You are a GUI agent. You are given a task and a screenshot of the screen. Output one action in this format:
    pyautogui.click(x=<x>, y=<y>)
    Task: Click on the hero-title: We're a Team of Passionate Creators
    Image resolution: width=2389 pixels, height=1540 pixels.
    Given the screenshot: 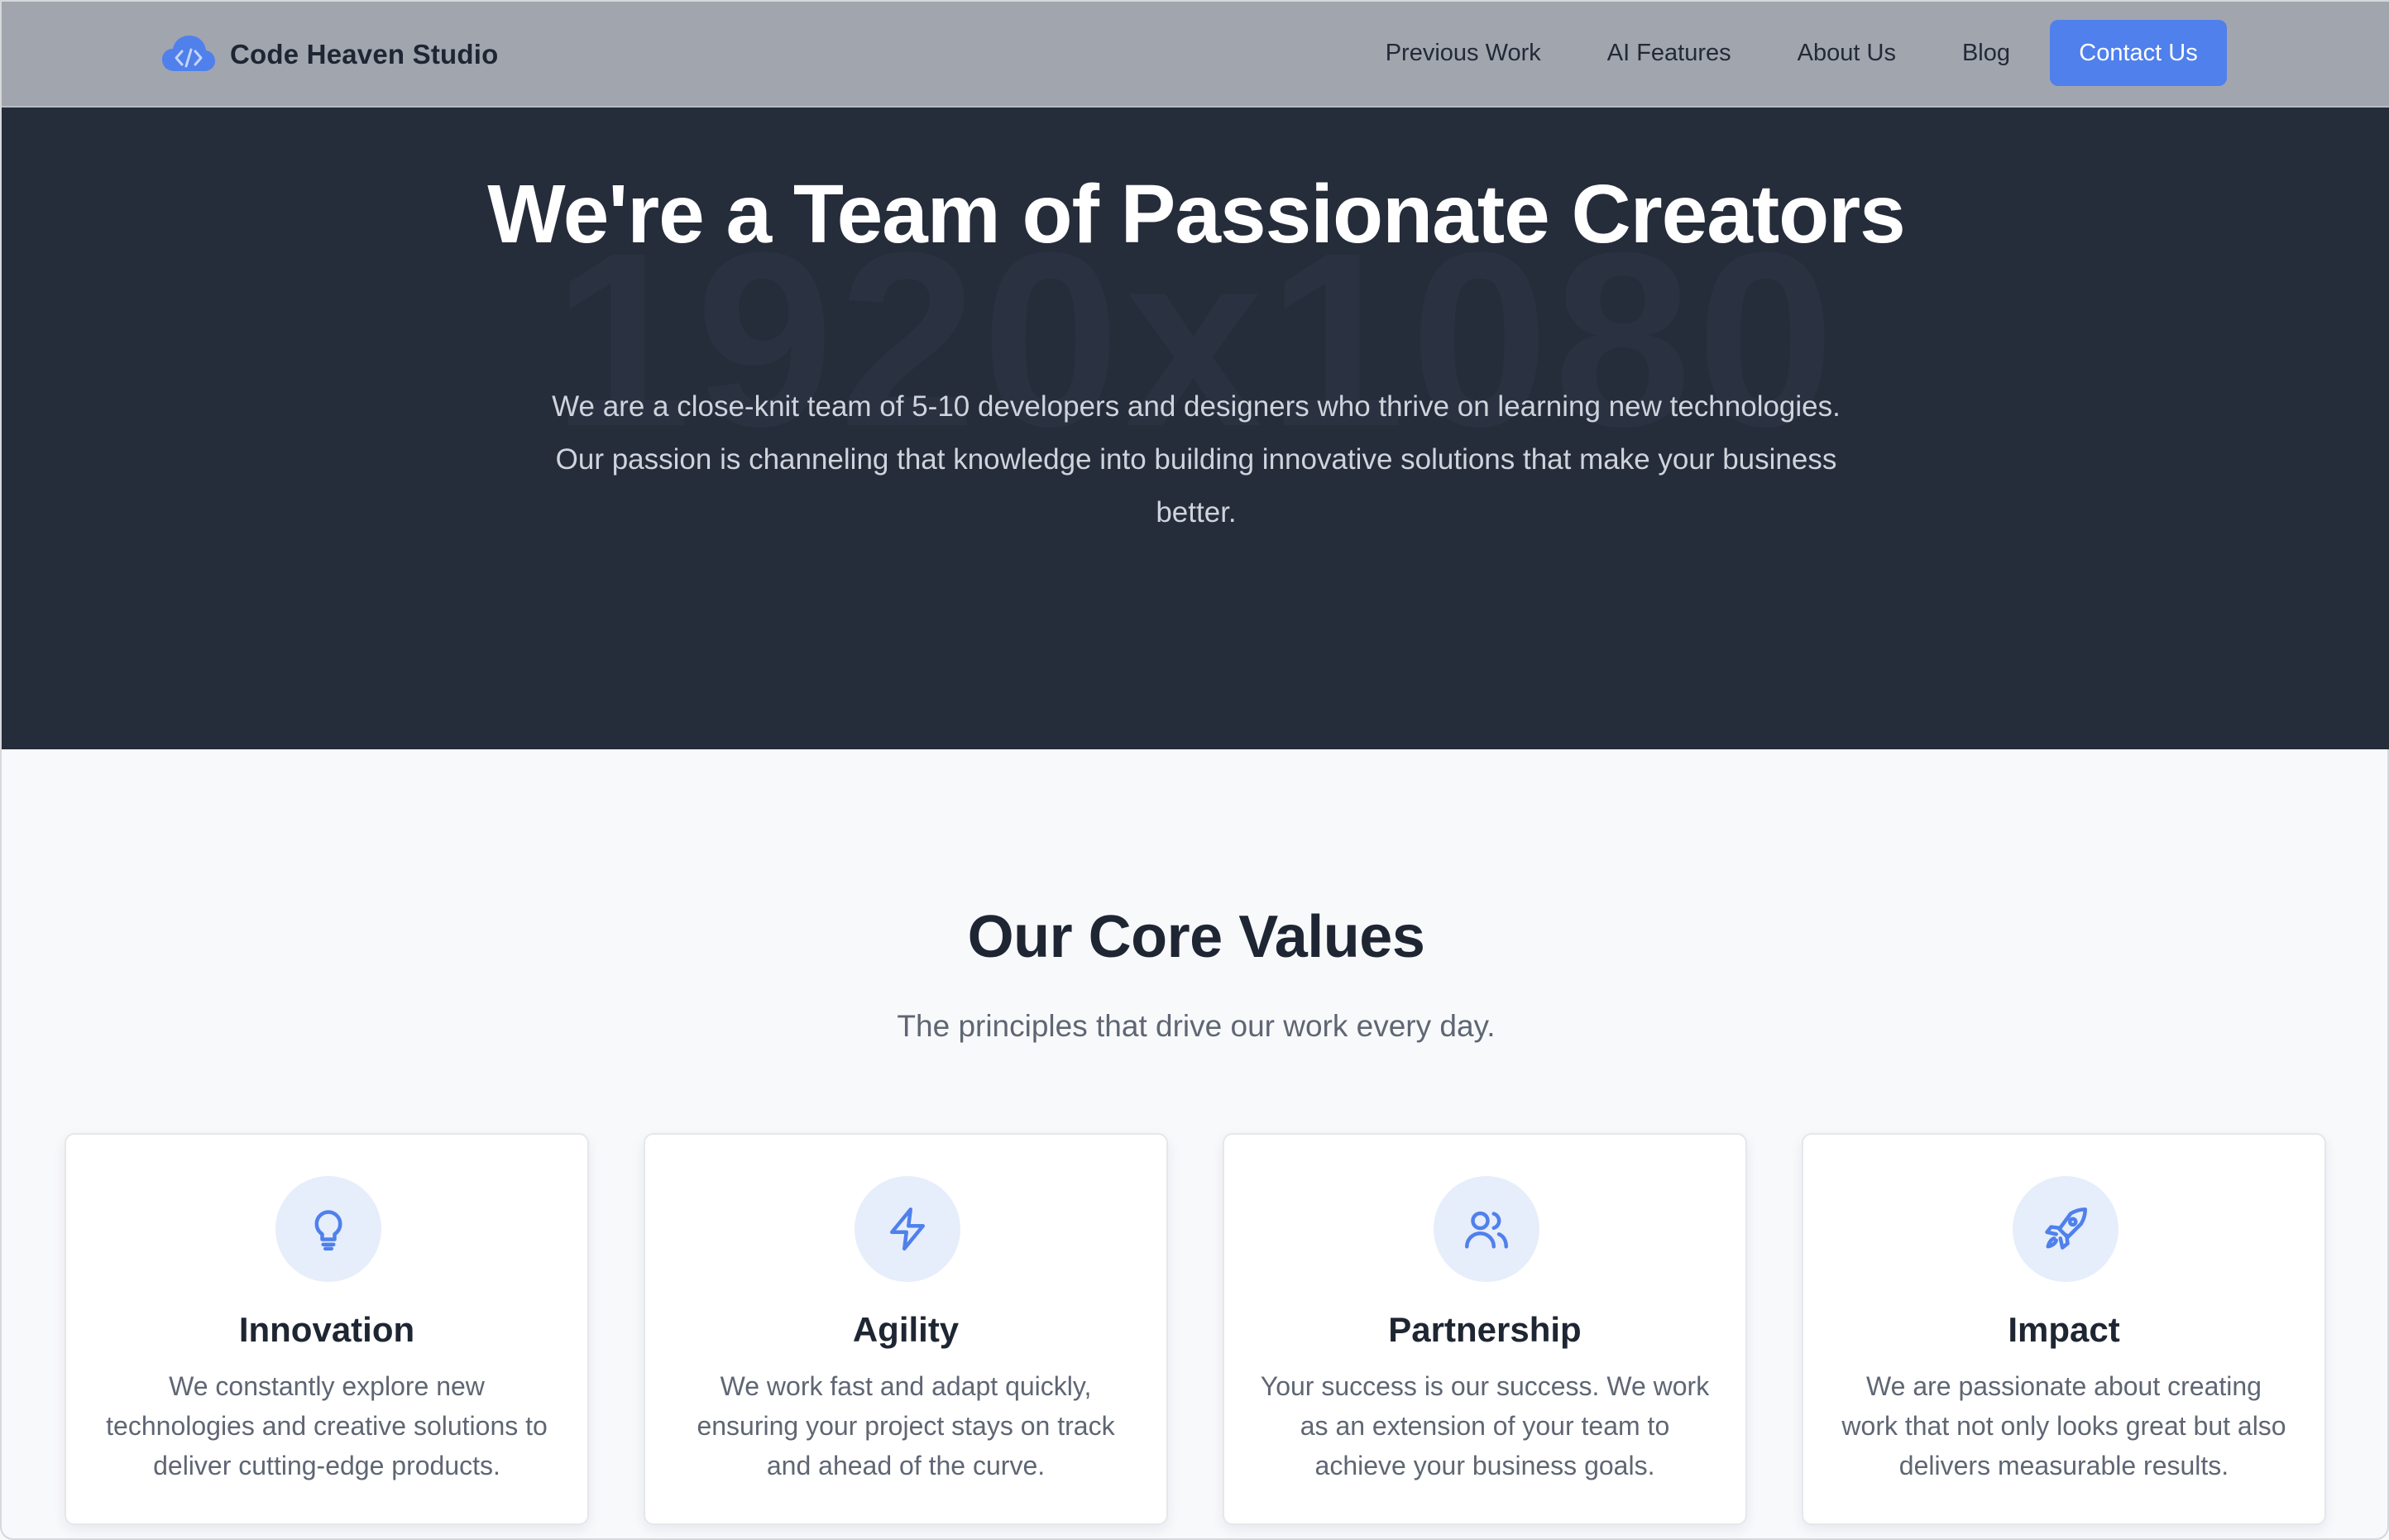 What is the action you would take?
    pyautogui.click(x=1196, y=214)
    